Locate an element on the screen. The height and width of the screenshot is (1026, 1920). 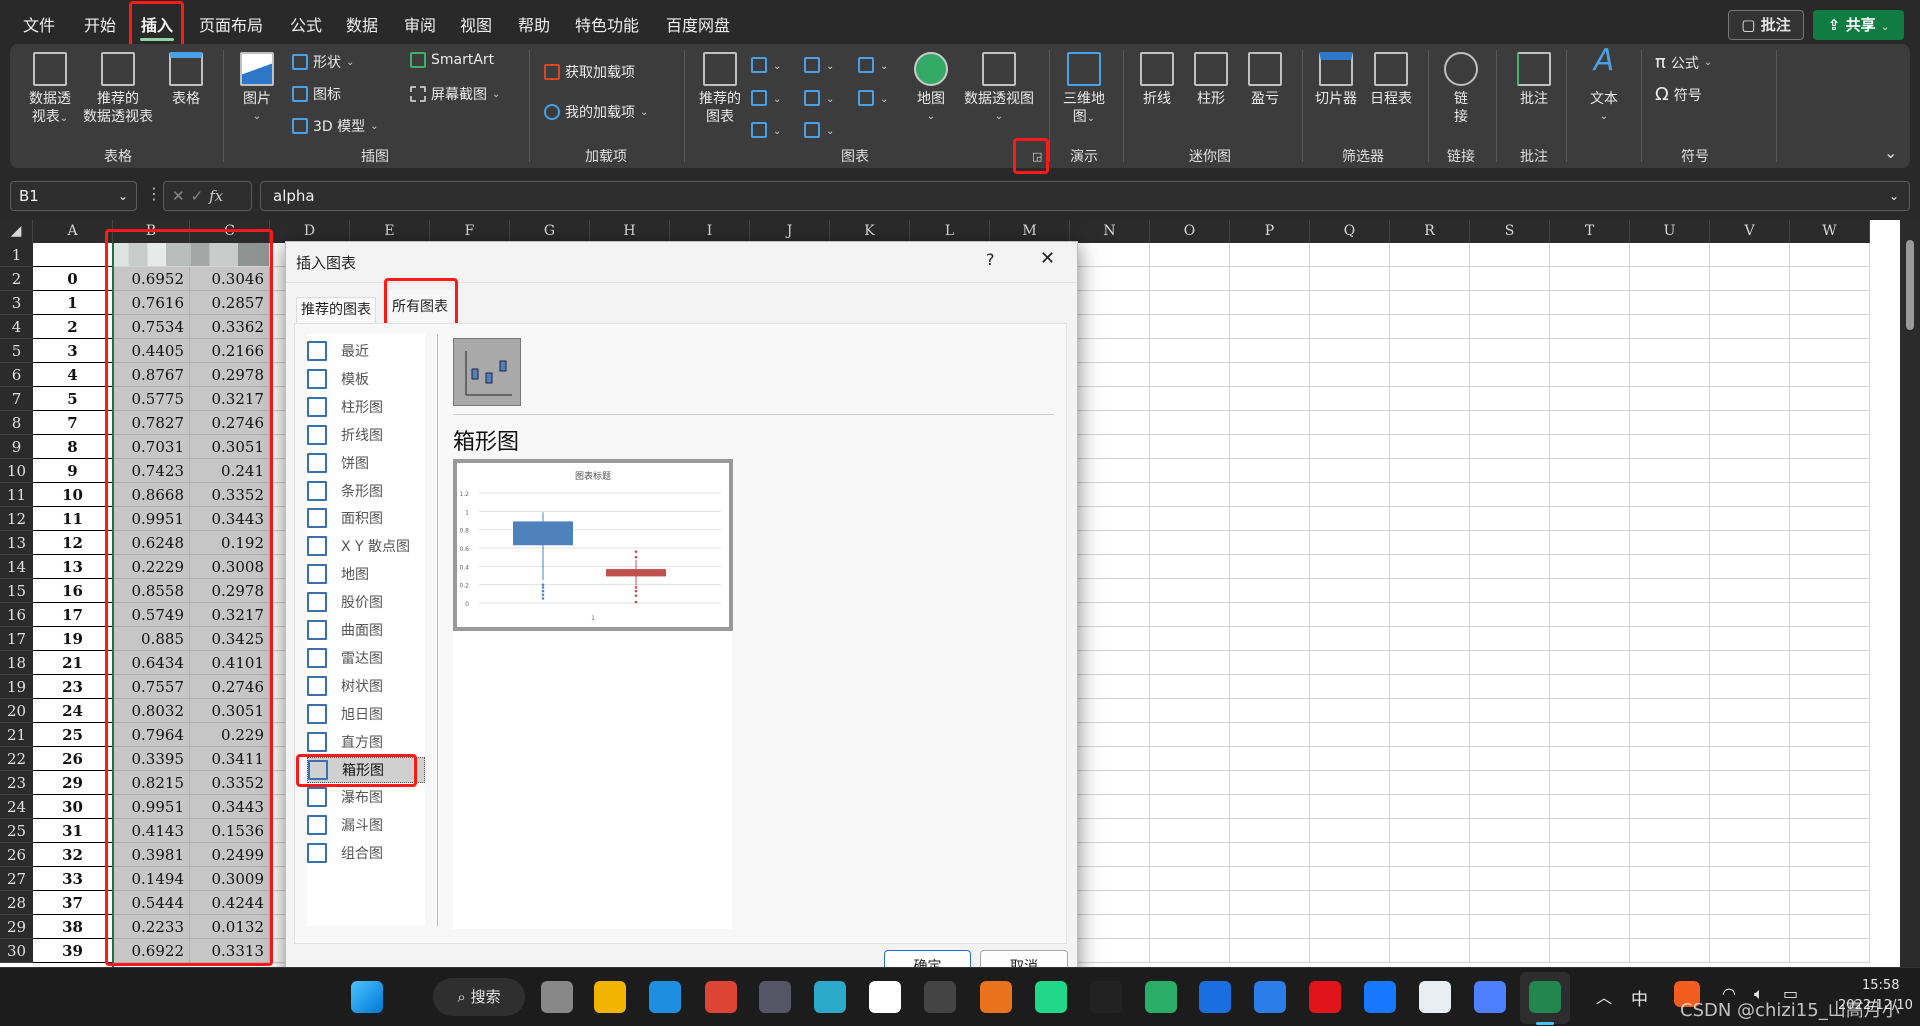
row-header: 26 is located at coordinates (16, 855).